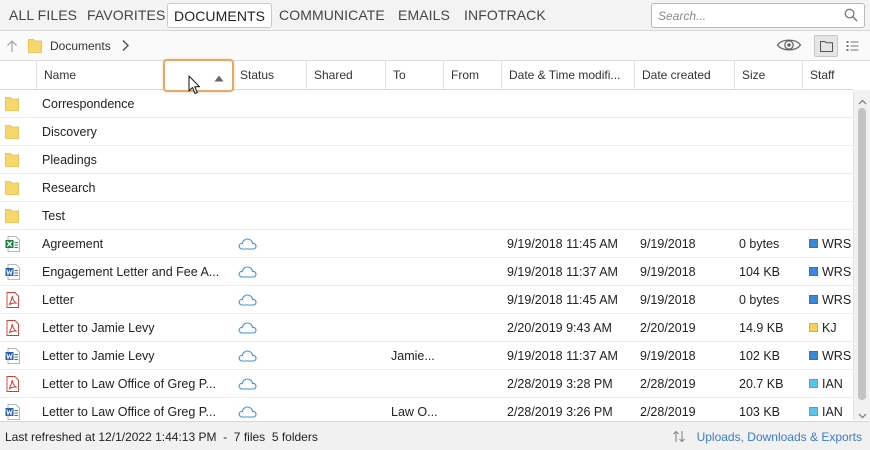 This screenshot has height=450, width=870. What do you see at coordinates (668, 328) in the screenshot?
I see `file-date-created: 2/20/2019` at bounding box center [668, 328].